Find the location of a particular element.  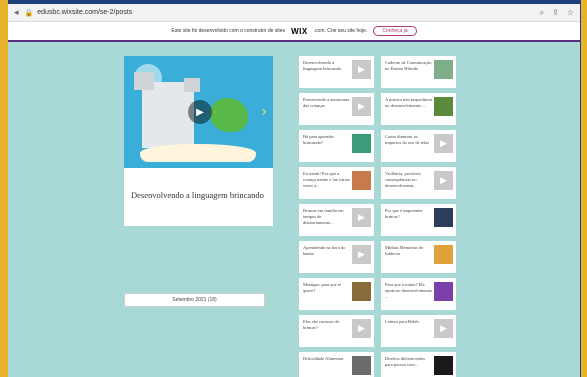

post-title: Por que é importante brincar? is located at coordinates (409, 214).